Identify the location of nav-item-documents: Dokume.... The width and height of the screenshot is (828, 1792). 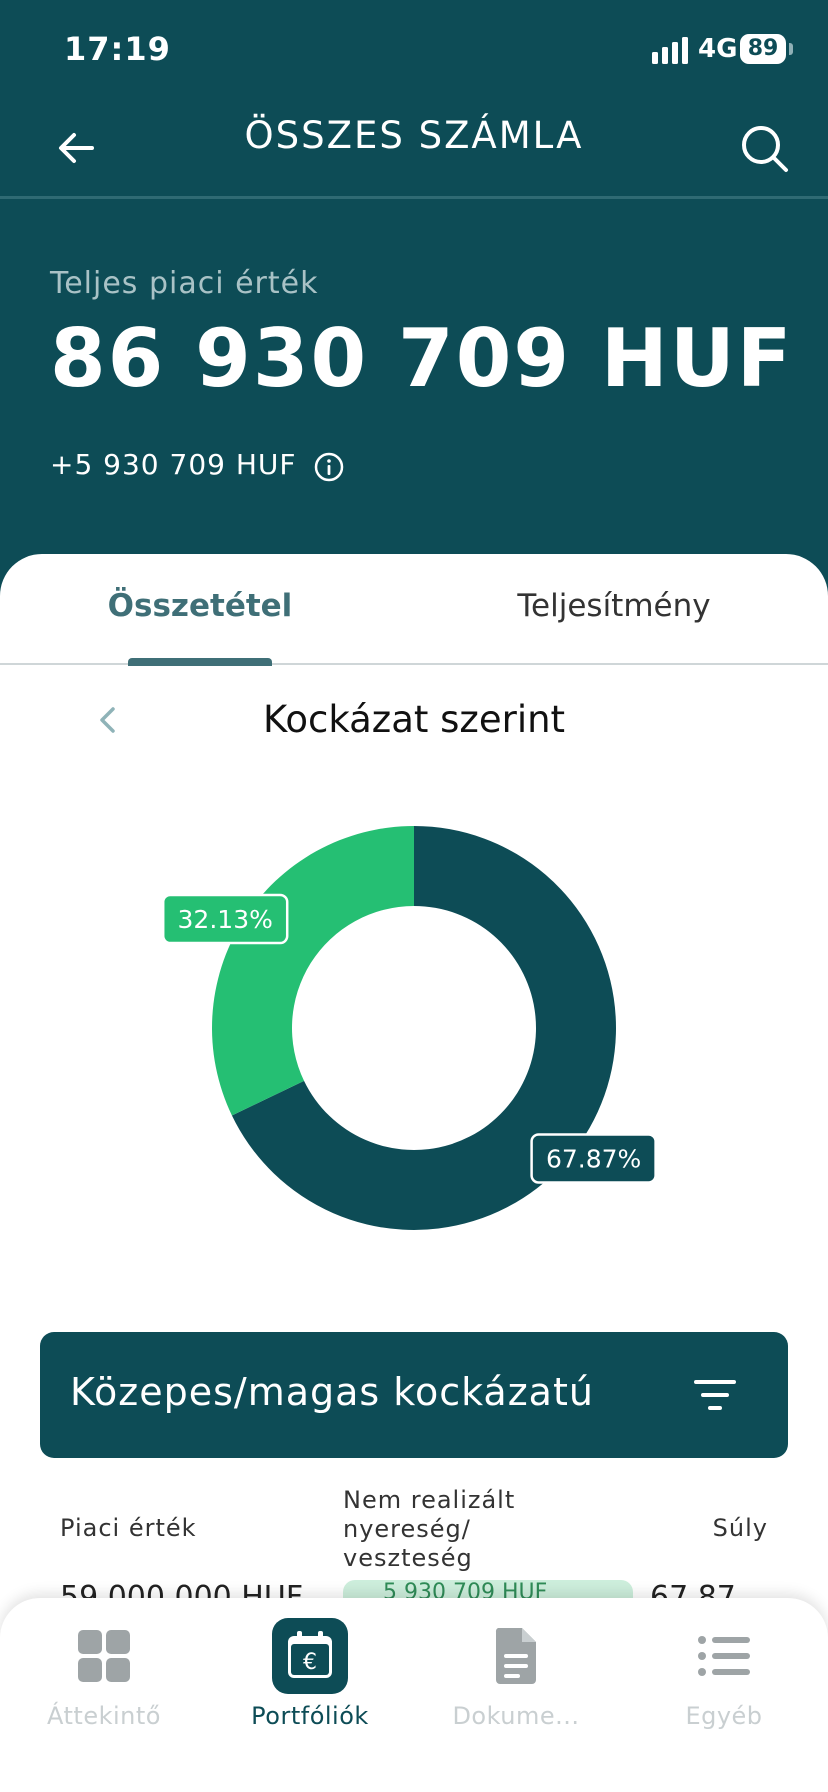
(516, 1676).